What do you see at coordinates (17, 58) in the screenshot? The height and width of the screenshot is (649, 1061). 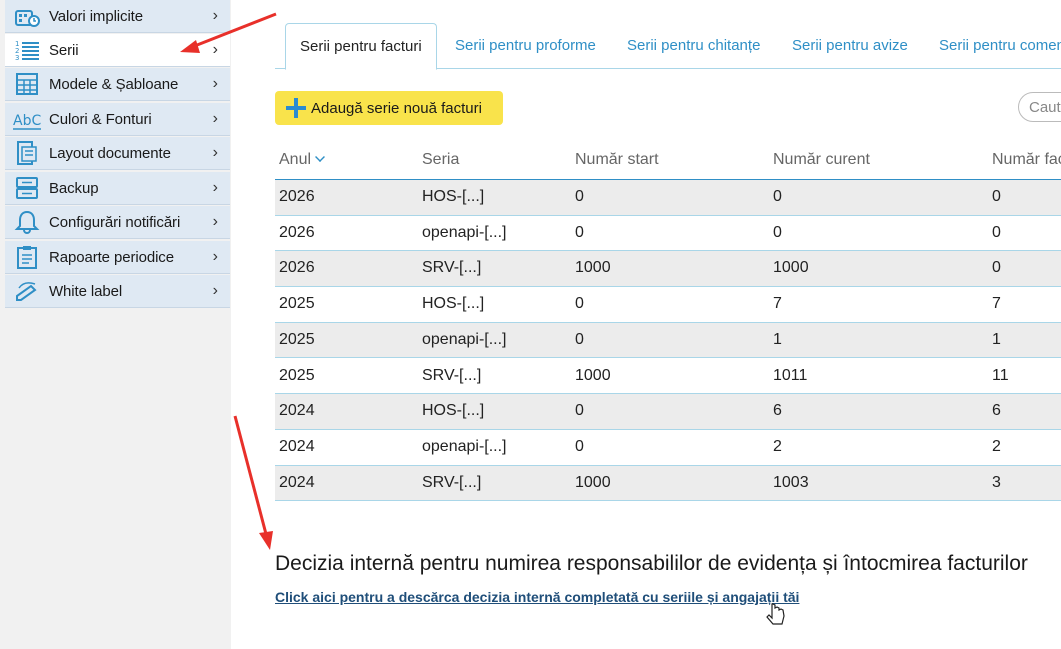 I see `svg-text: 3` at bounding box center [17, 58].